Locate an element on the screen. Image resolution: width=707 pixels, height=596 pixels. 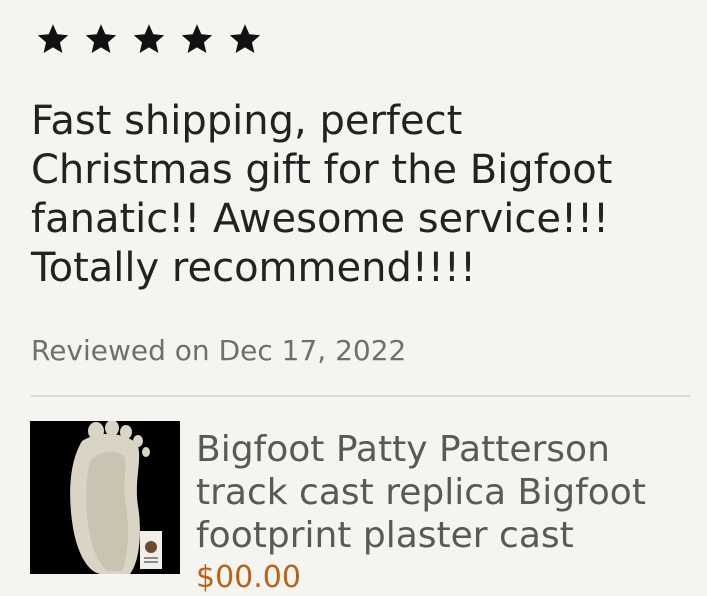
product-thumbnail is located at coordinates (105, 497).